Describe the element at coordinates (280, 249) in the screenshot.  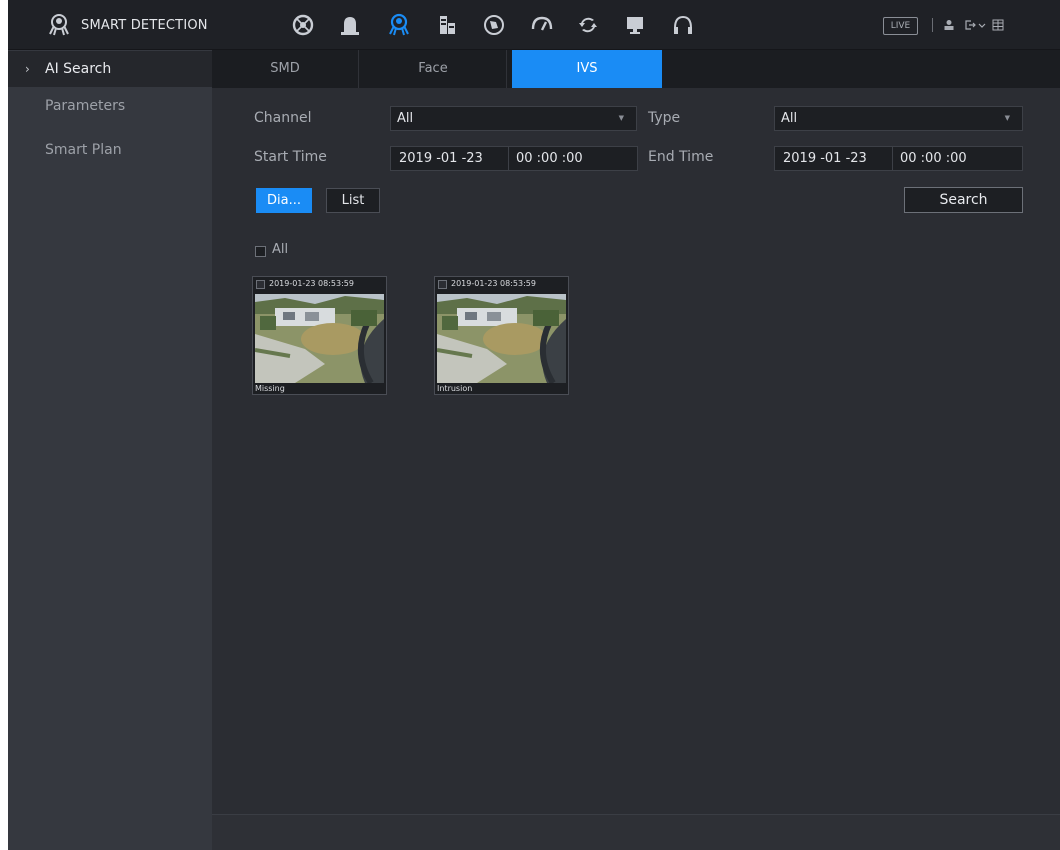
I see `select-all-label: All` at that location.